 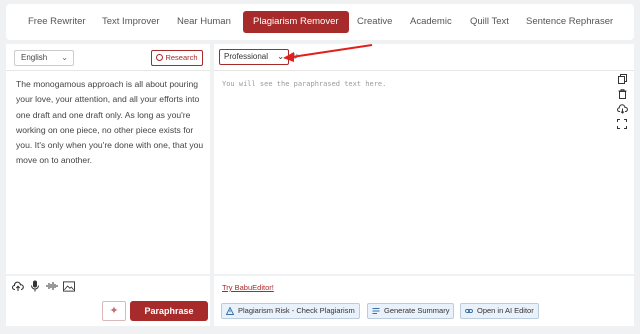 I want to click on generate-summary-button: Generate Summary, so click(x=411, y=311).